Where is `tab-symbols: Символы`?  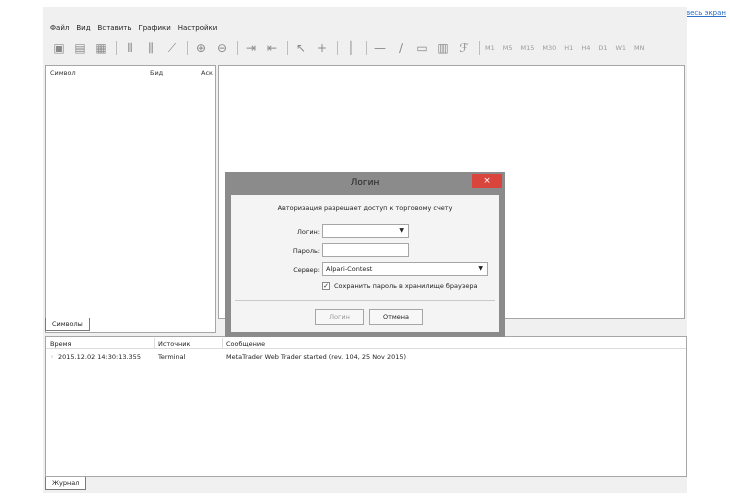
tab-symbols: Символы is located at coordinates (67, 324).